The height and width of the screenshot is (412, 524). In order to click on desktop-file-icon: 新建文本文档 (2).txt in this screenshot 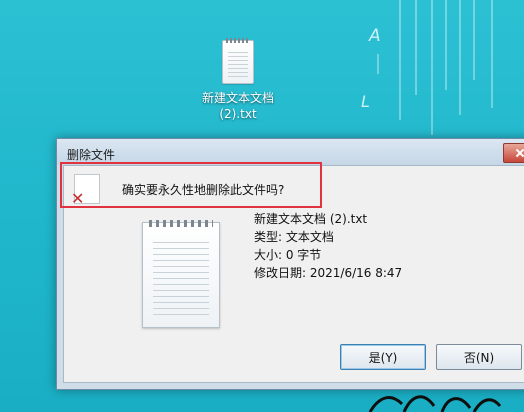, I will do `click(238, 80)`.